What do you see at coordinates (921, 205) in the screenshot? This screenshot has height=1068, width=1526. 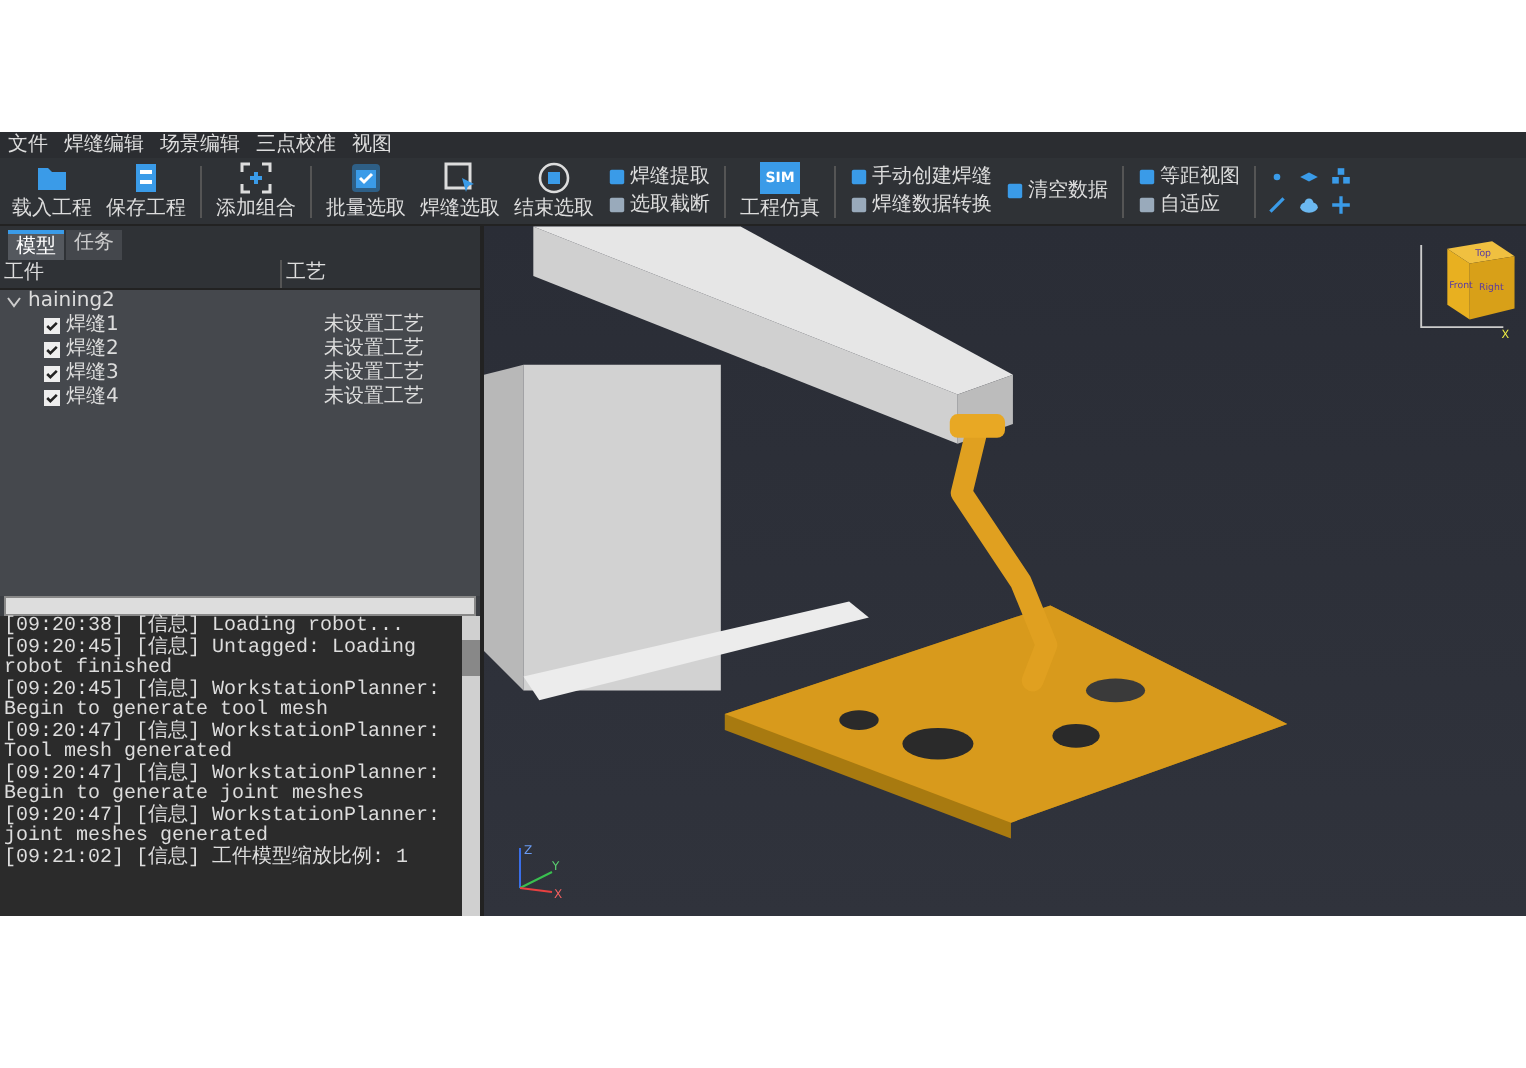 I see `toolbar-button: 焊缝数据转换` at bounding box center [921, 205].